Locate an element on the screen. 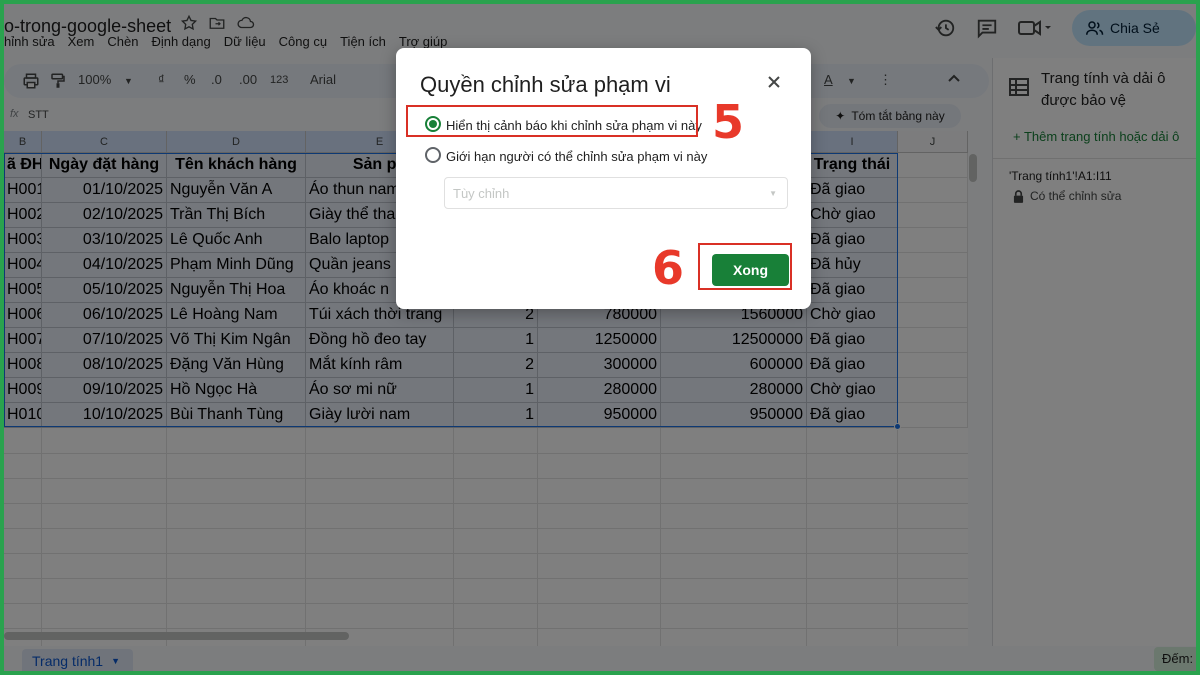 This screenshot has width=1200, height=675. permission-select: Tùy chỉnh ▼ is located at coordinates (616, 193).